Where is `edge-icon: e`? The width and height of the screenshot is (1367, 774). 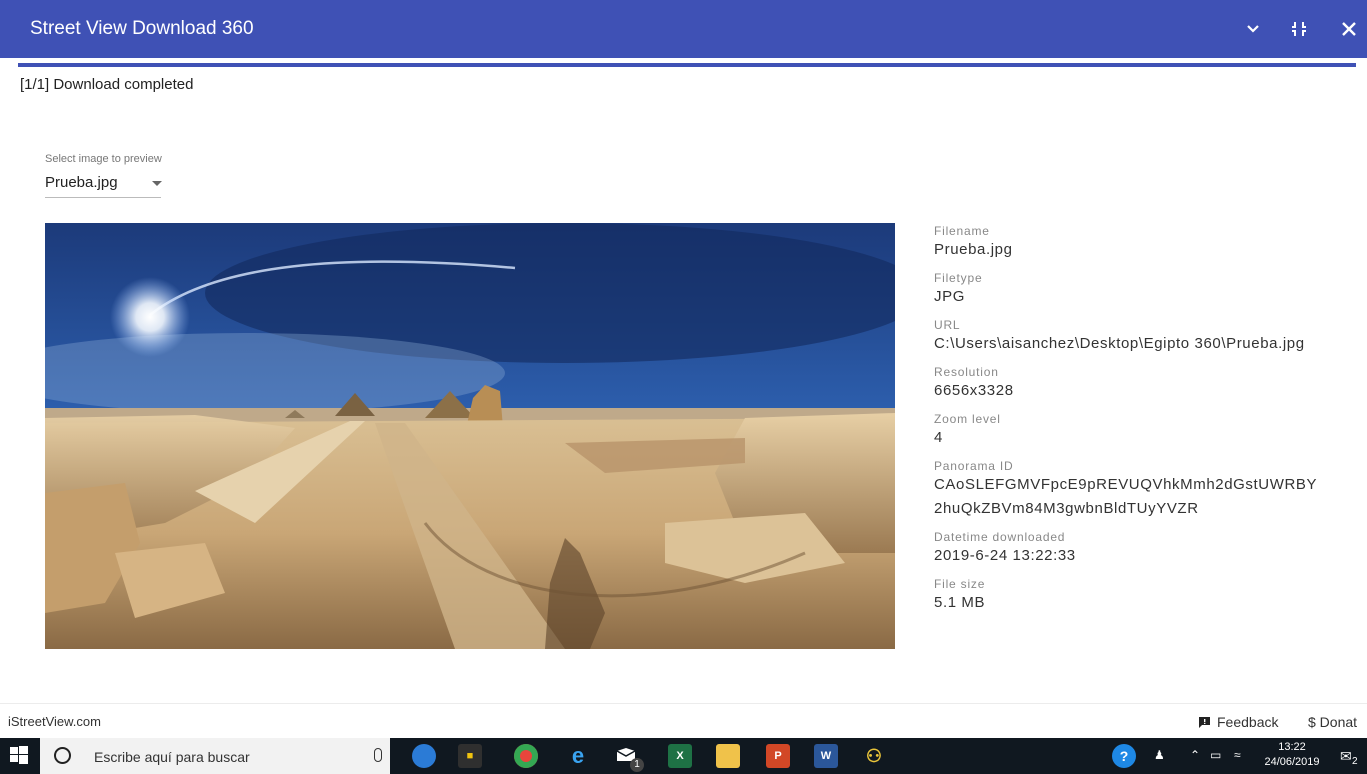 edge-icon: e is located at coordinates (578, 755).